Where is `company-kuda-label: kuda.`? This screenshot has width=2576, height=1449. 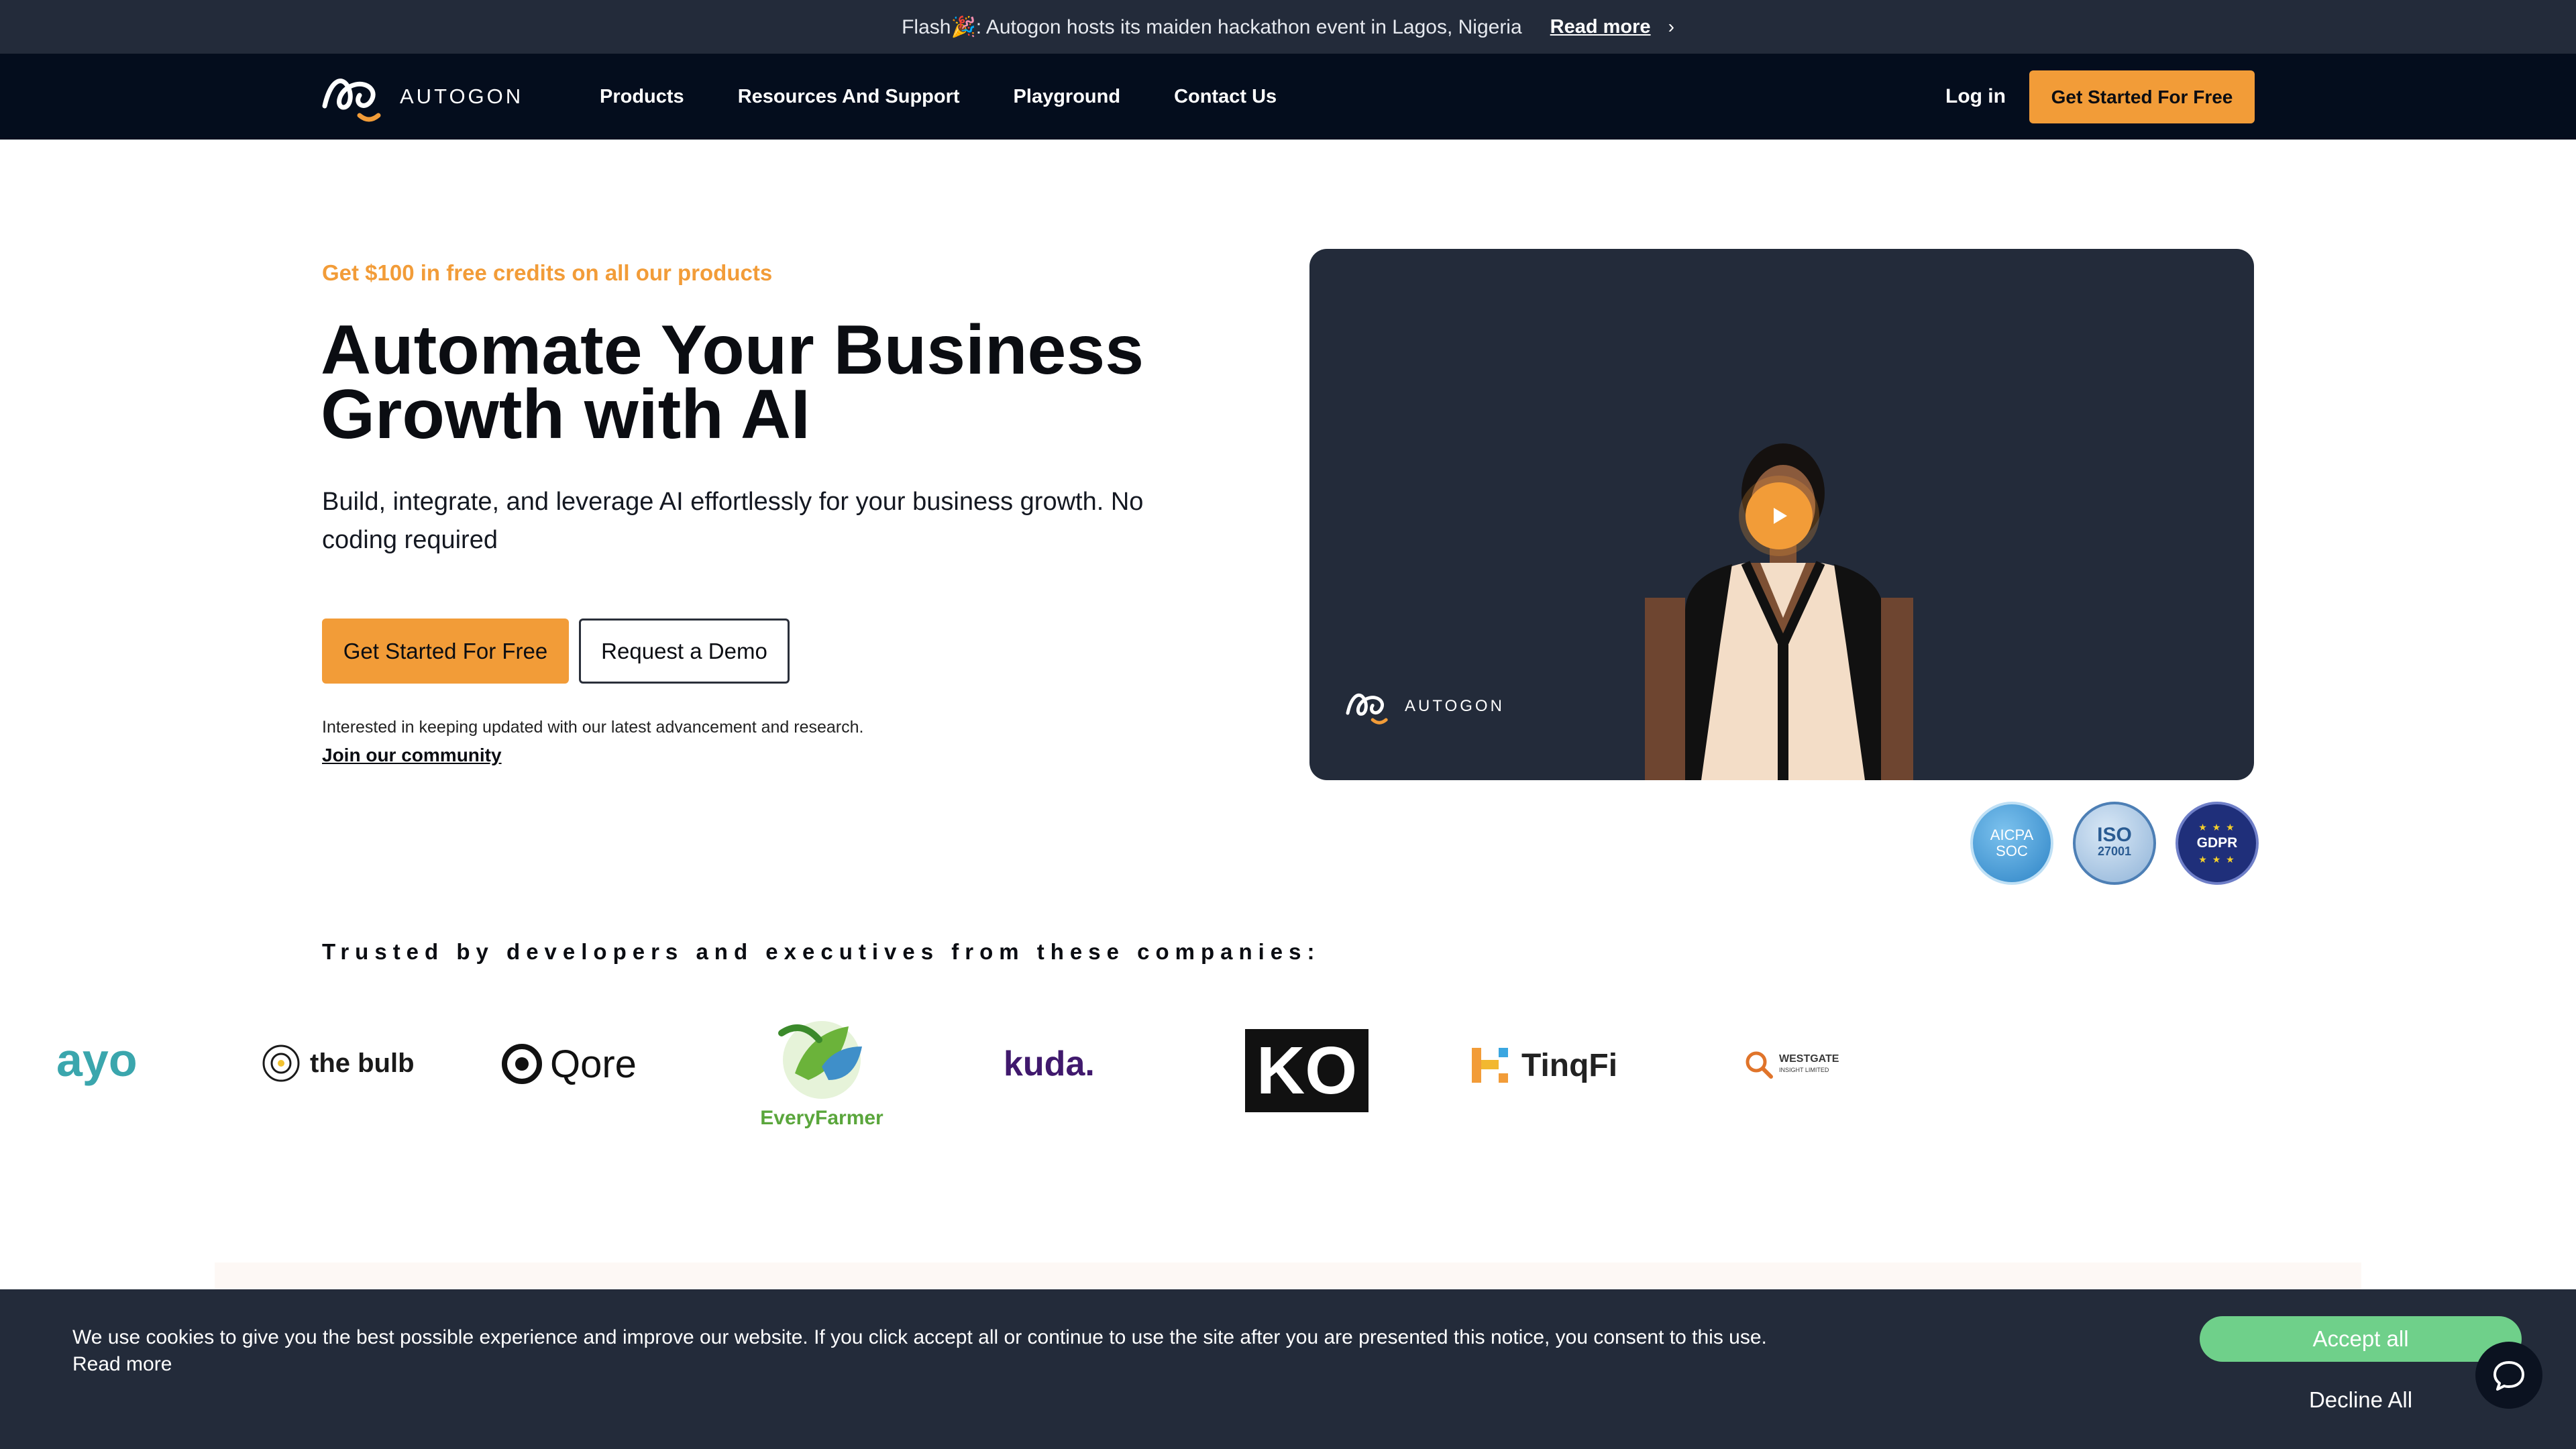 company-kuda-label: kuda. is located at coordinates (1049, 1063).